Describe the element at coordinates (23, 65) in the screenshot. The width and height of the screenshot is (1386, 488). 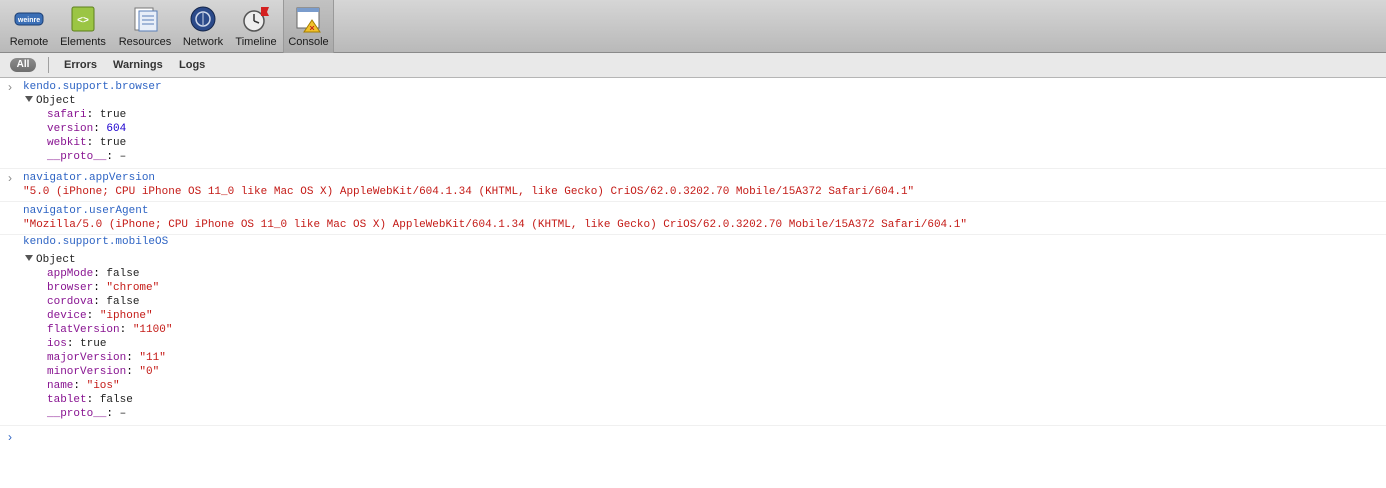
I see `filter-all-button: All` at that location.